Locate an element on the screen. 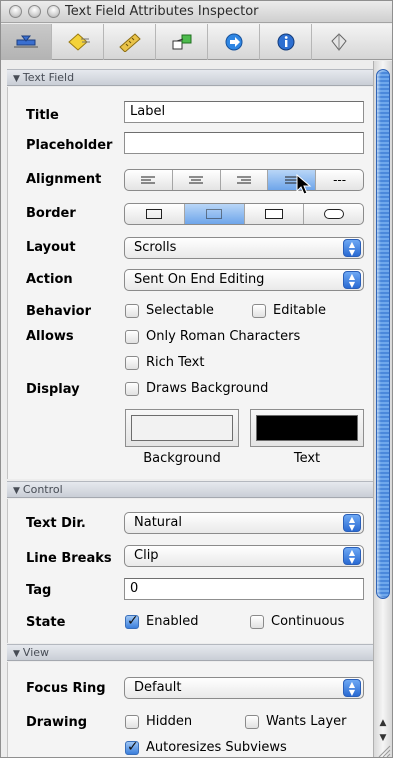 This screenshot has width=393, height=758. applescript-icon is located at coordinates (338, 42).